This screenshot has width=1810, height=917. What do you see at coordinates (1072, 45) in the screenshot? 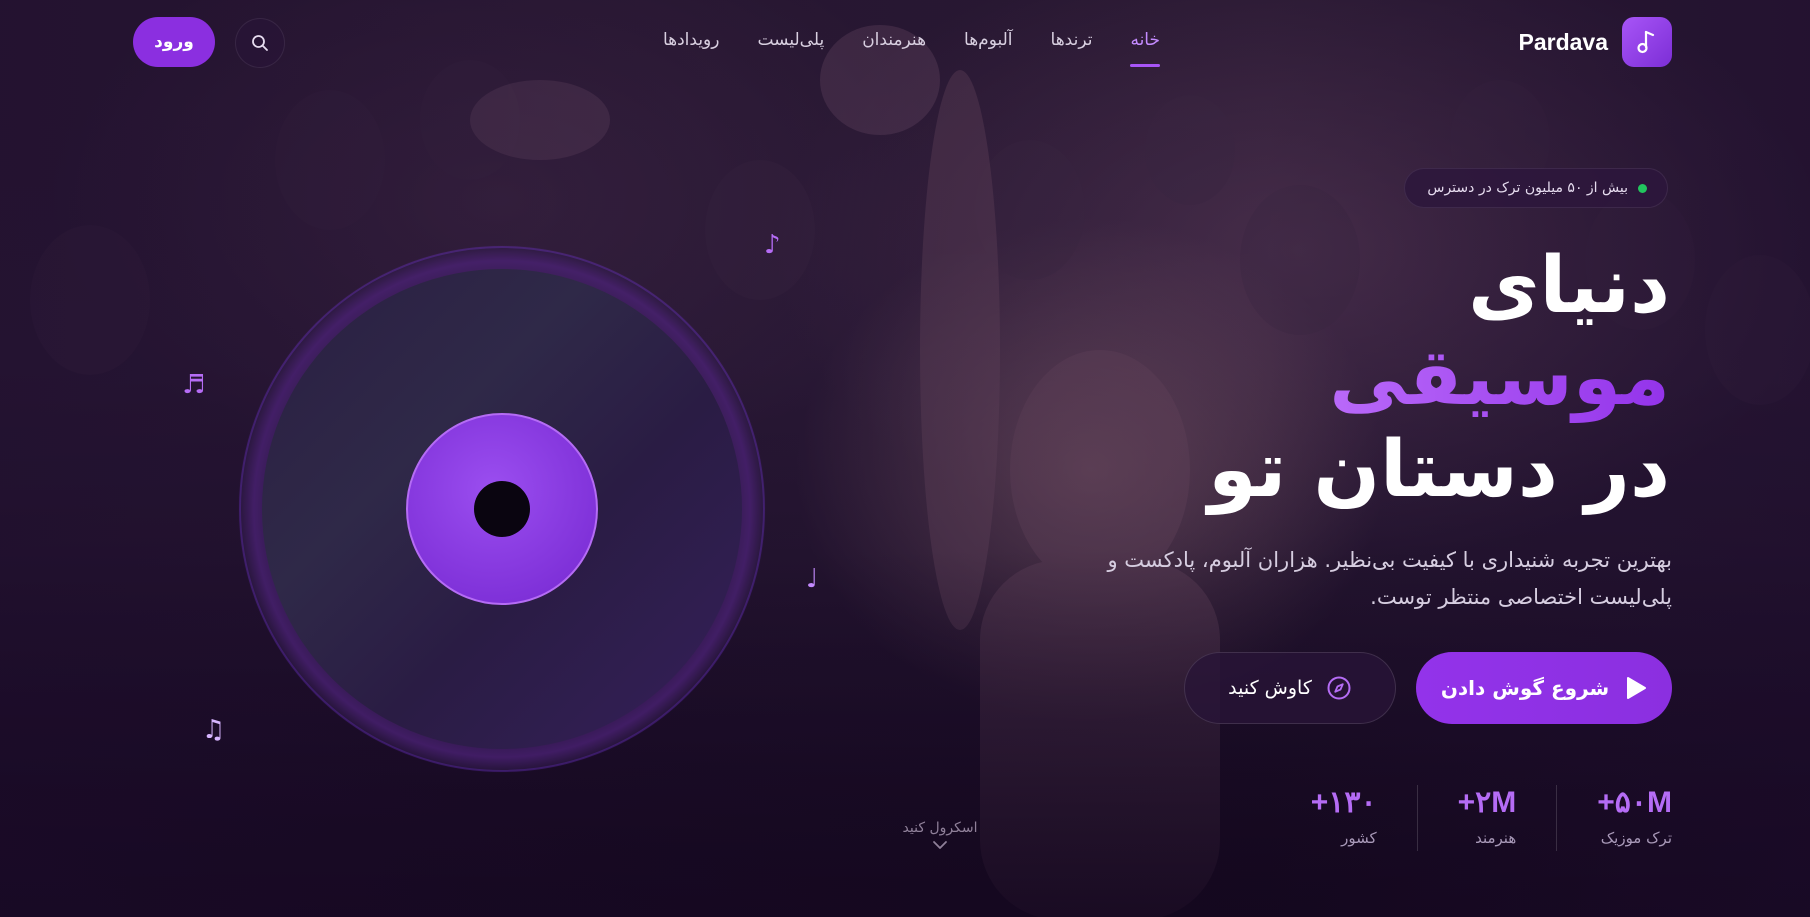
I see `nav-item-trends: ترندها` at bounding box center [1072, 45].